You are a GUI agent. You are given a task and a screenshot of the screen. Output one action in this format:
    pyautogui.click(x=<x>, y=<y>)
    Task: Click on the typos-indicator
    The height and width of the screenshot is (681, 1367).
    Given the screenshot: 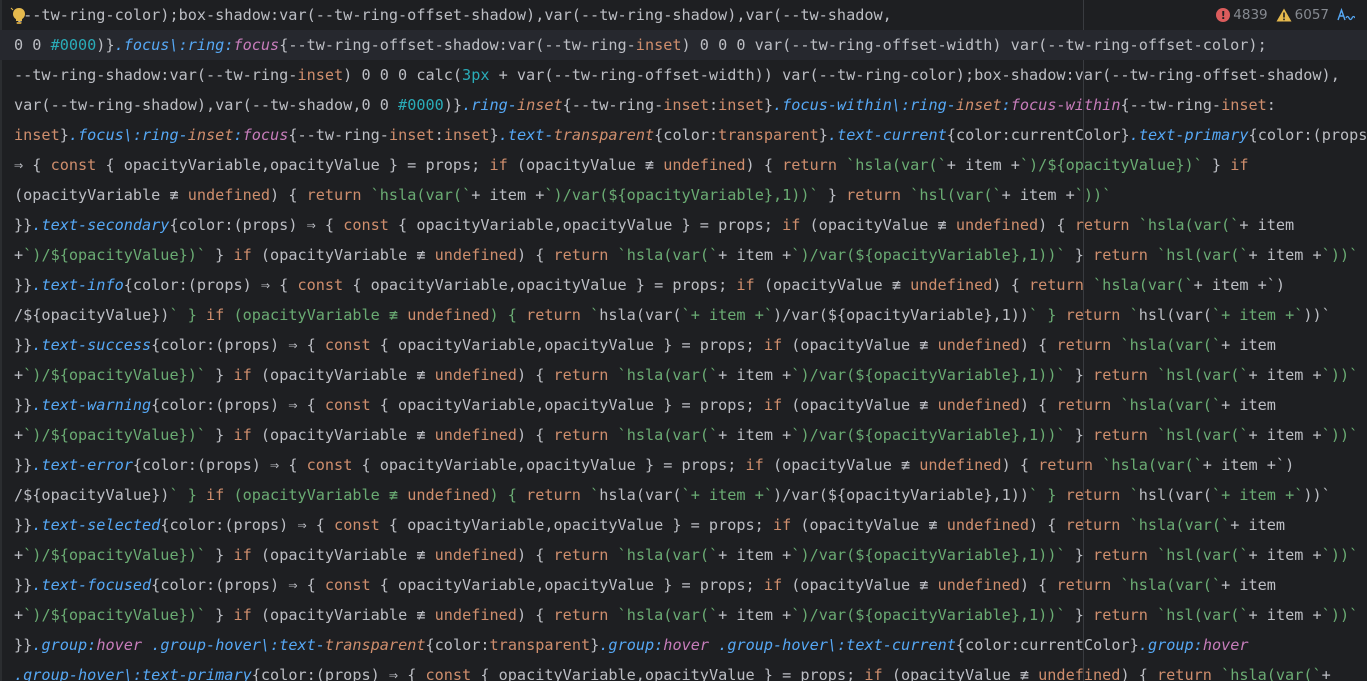 What is the action you would take?
    pyautogui.click(x=1346, y=15)
    